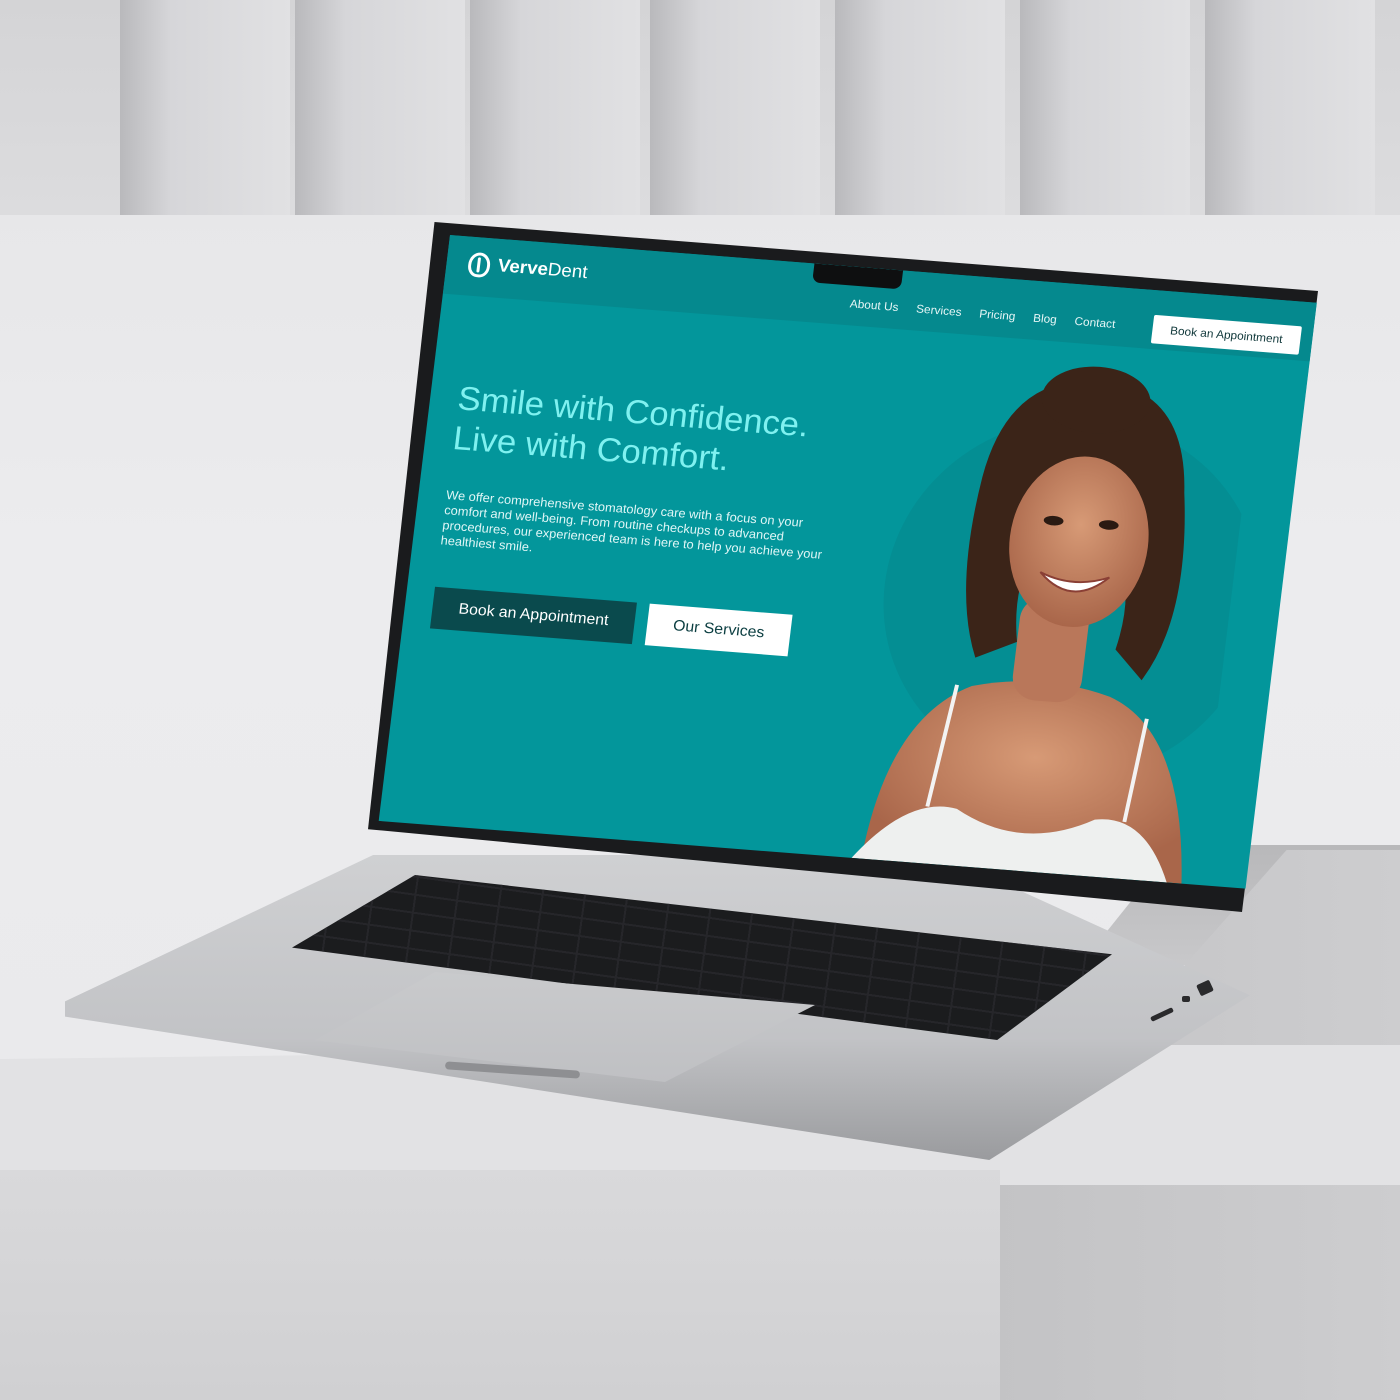  What do you see at coordinates (998, 315) in the screenshot?
I see `nav-pricing: Pricing` at bounding box center [998, 315].